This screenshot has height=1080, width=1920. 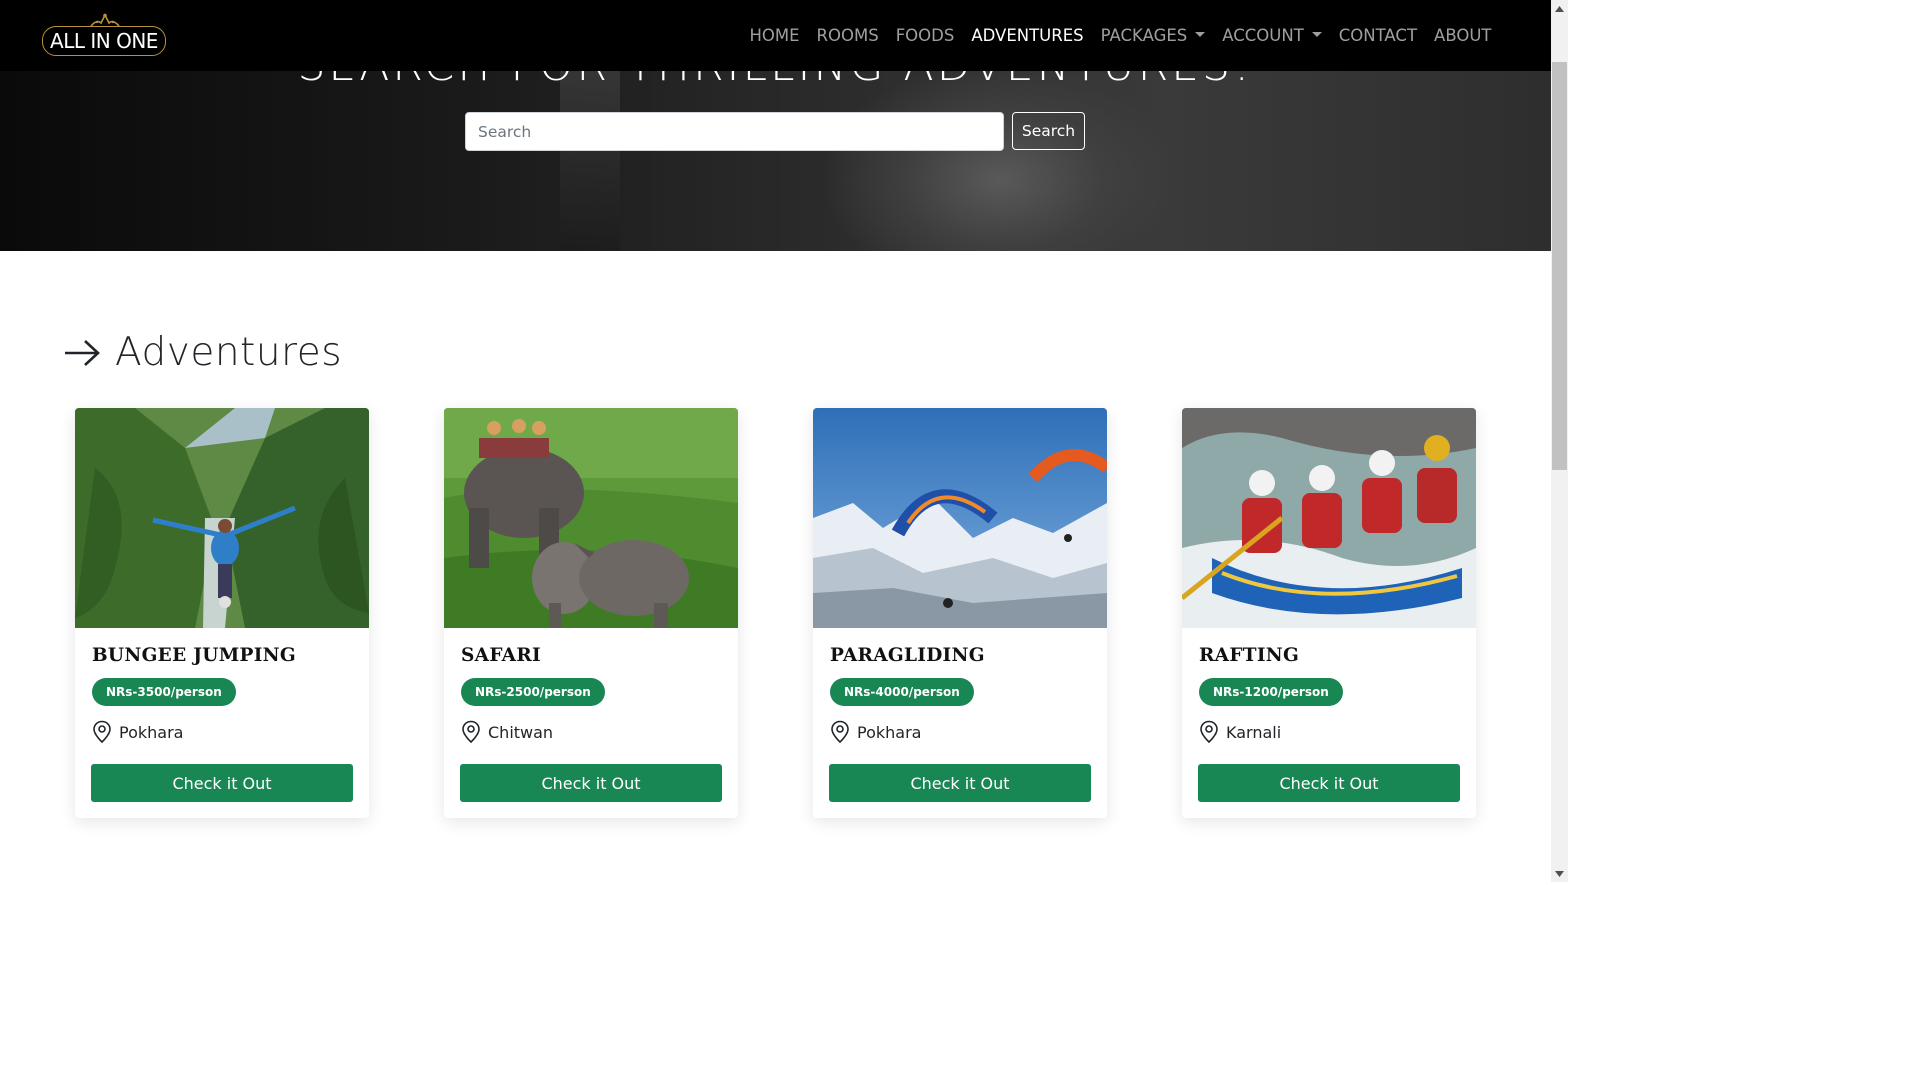 What do you see at coordinates (229, 352) in the screenshot?
I see `section-title: Adventures` at bounding box center [229, 352].